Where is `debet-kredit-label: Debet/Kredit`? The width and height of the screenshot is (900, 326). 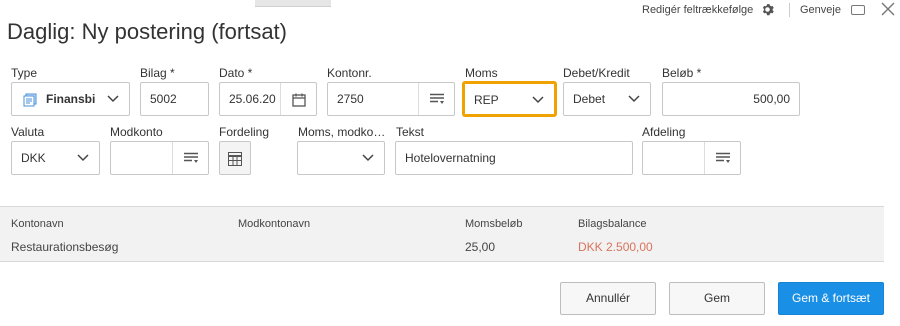
debet-kredit-label: Debet/Kredit is located at coordinates (596, 73).